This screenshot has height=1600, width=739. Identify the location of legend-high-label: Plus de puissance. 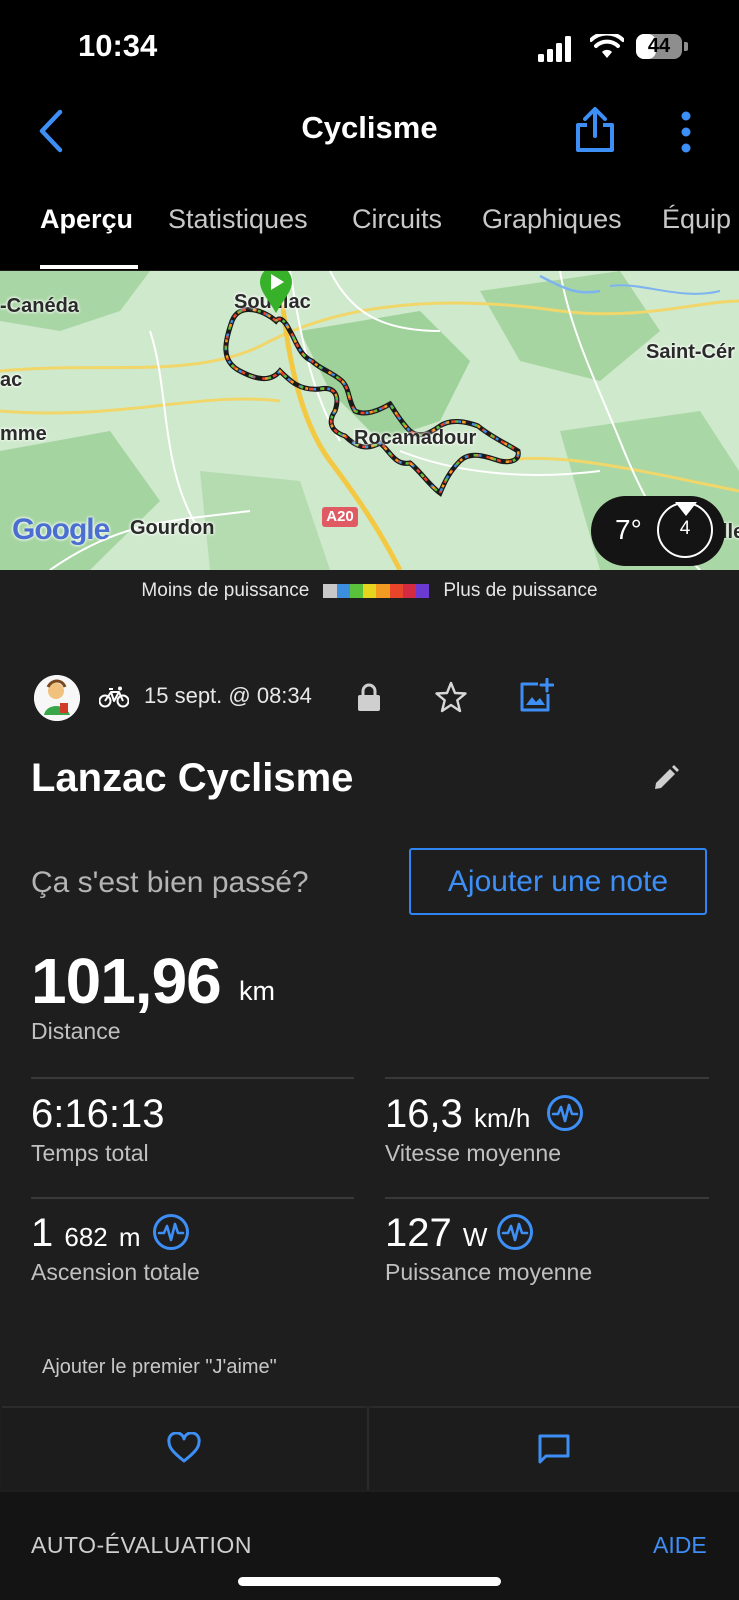
(520, 590).